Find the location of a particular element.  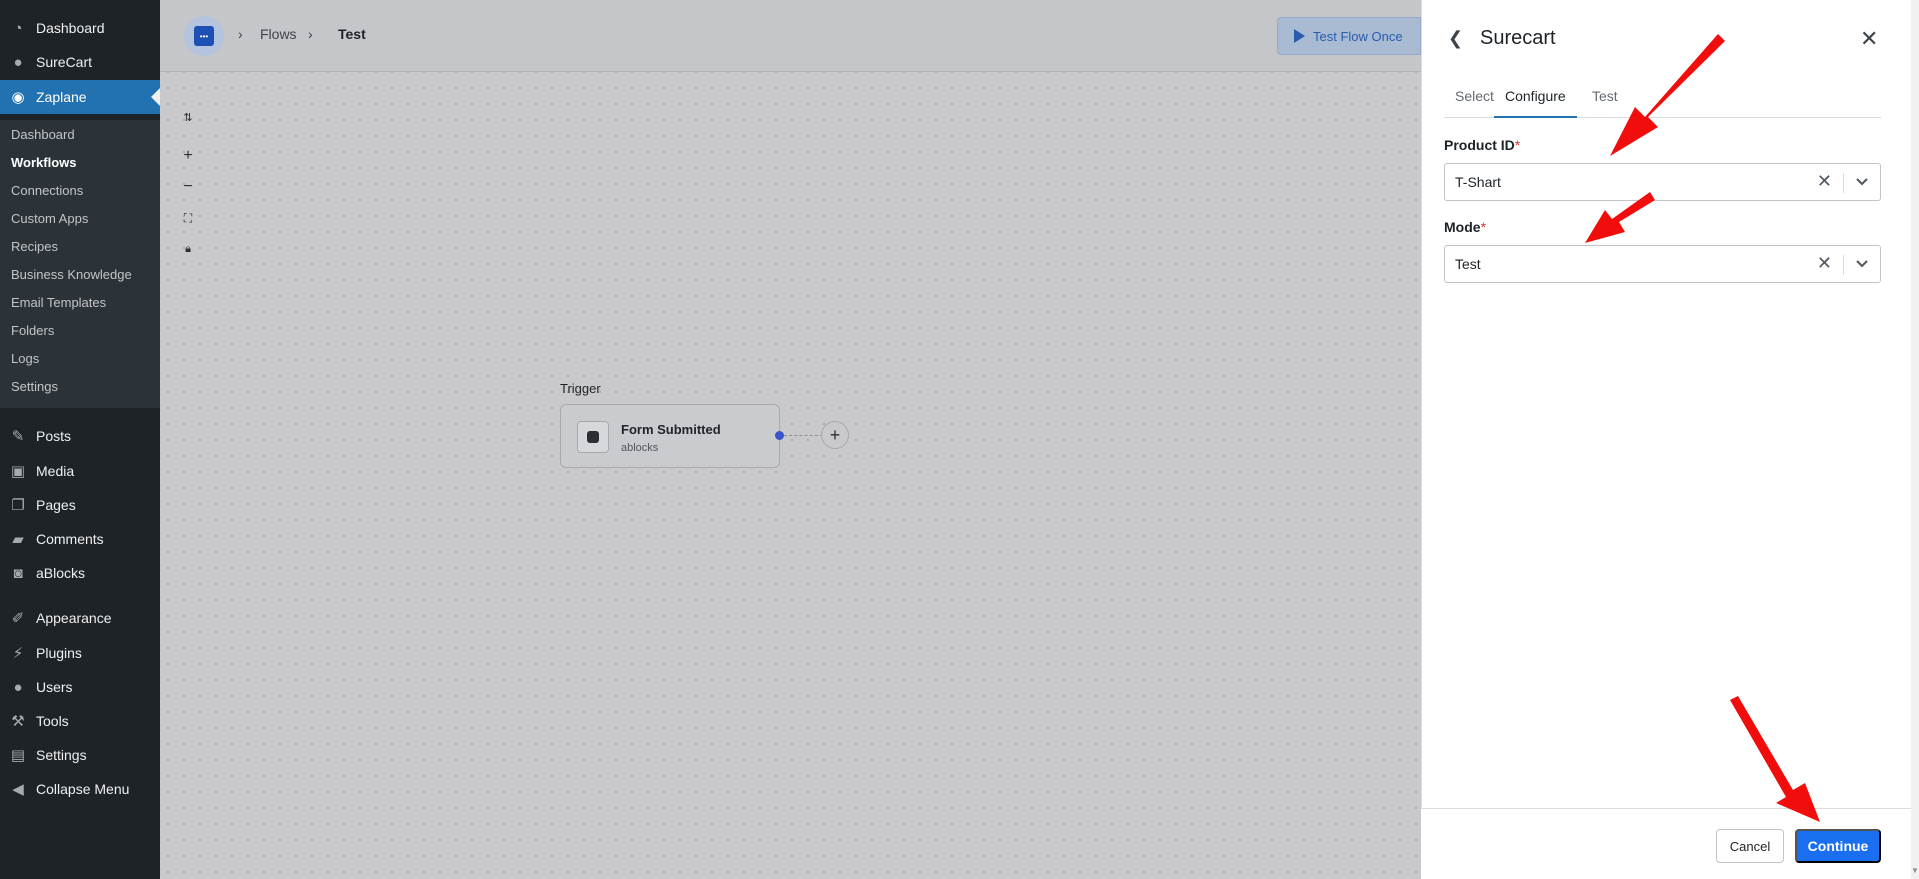

product-id-label-text: Product ID is located at coordinates (1479, 145).